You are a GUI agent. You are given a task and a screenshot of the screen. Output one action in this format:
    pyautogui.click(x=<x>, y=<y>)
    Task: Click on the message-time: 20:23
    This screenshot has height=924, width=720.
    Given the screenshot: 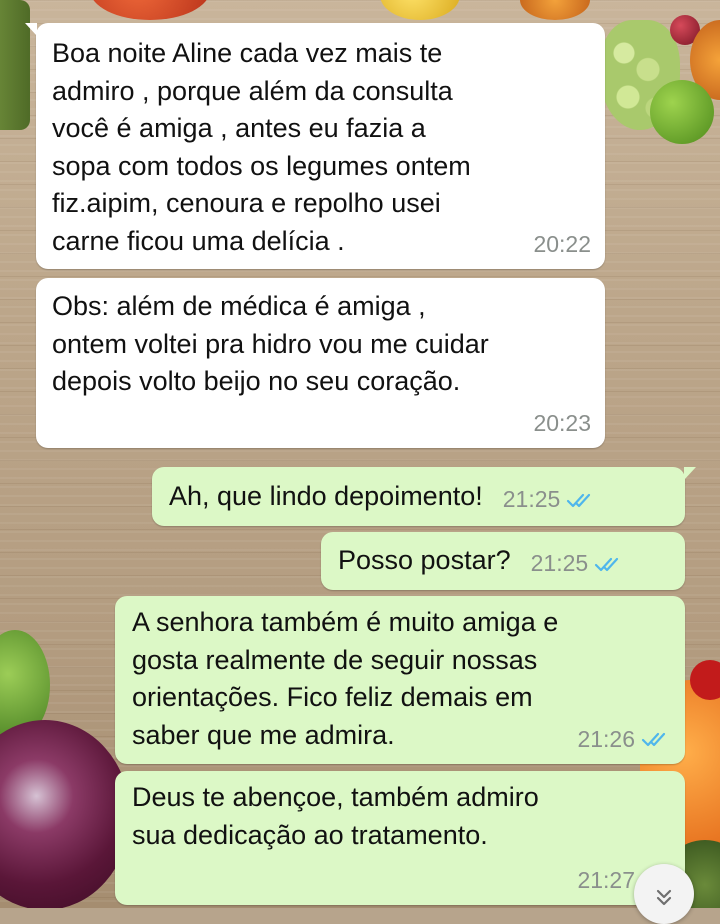 What is the action you would take?
    pyautogui.click(x=562, y=422)
    